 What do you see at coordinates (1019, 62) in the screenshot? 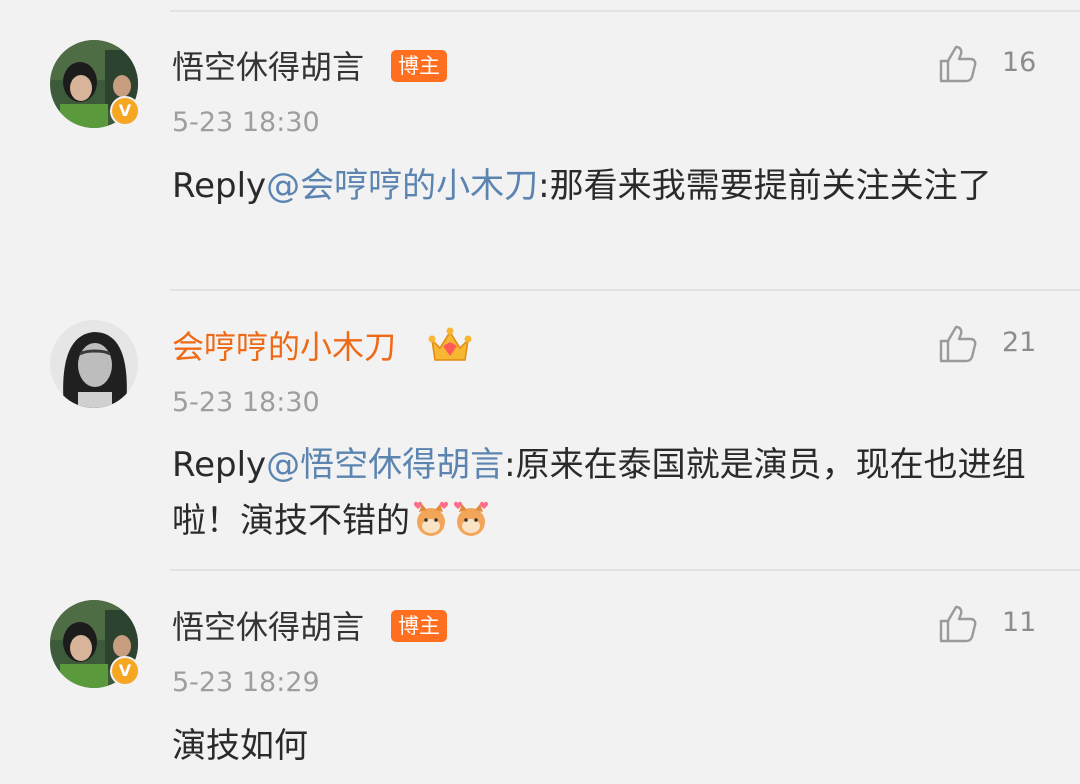
I see `like-count: 16` at bounding box center [1019, 62].